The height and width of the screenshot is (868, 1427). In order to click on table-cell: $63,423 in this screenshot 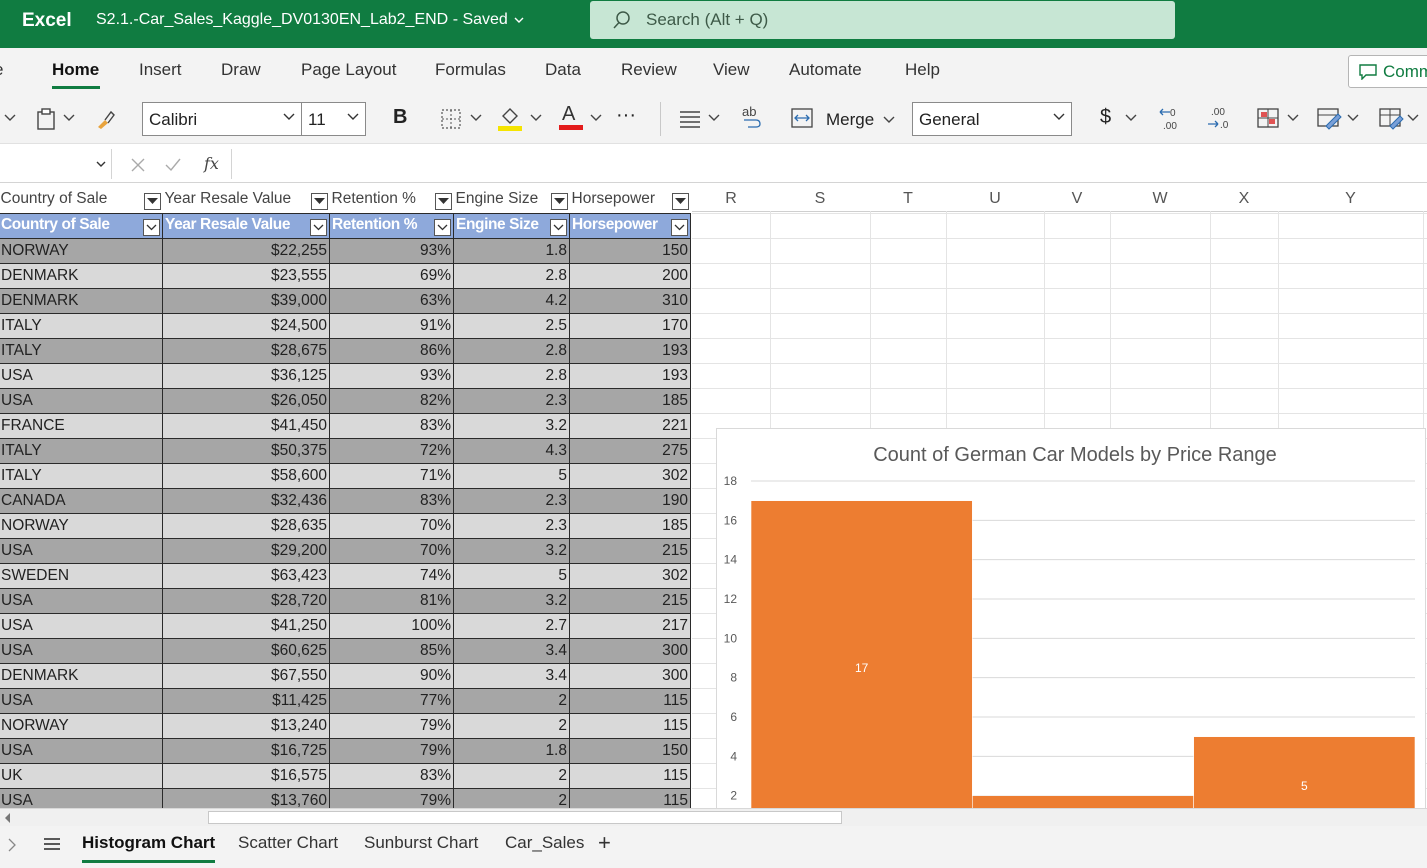, I will do `click(246, 575)`.